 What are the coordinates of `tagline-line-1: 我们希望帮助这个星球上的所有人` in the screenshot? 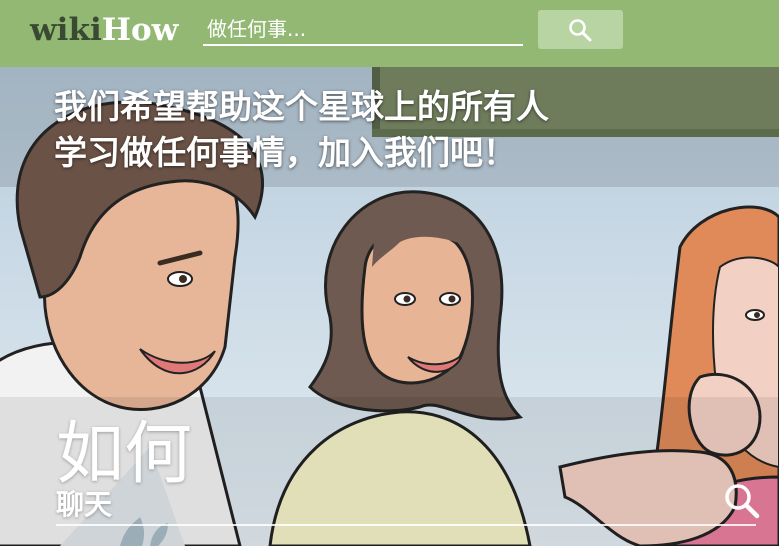 It's located at (301, 106).